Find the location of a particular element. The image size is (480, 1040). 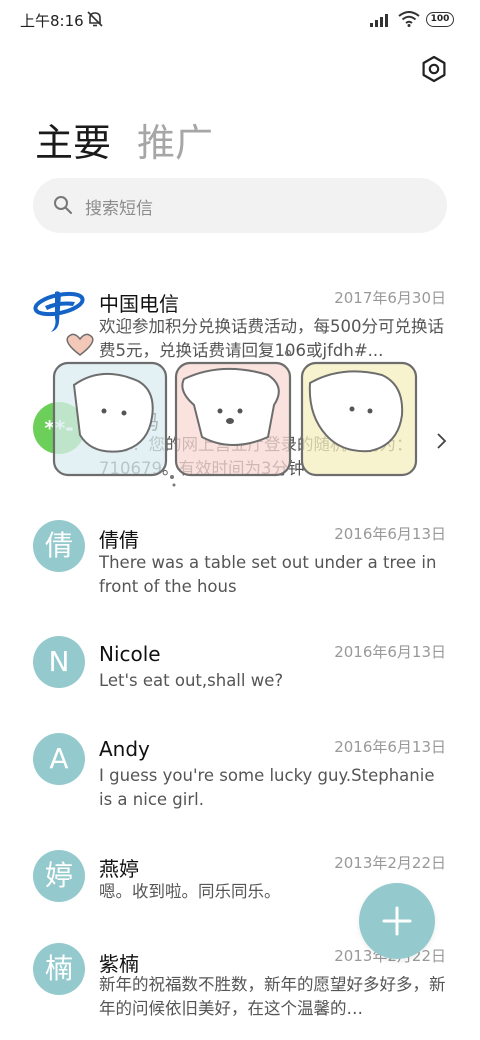

chevron-right-icon is located at coordinates (442, 441).